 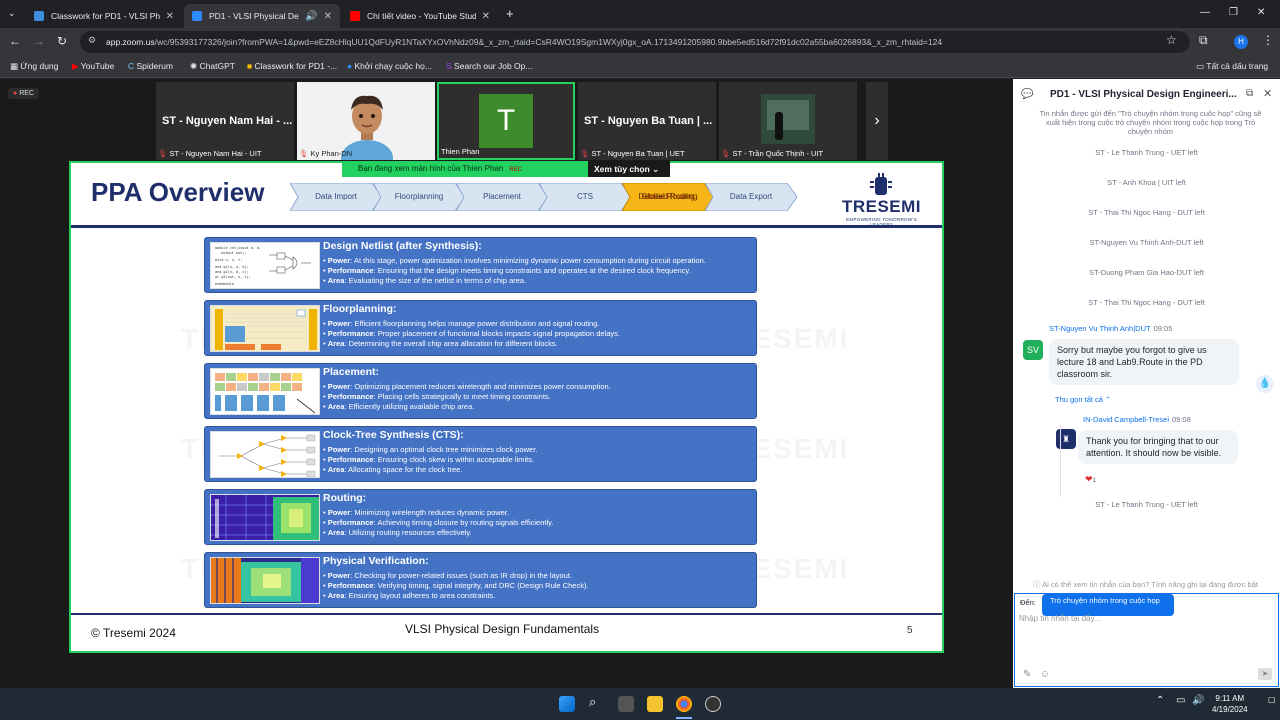 What do you see at coordinates (1241, 42) in the screenshot?
I see `profile-avatar: H` at bounding box center [1241, 42].